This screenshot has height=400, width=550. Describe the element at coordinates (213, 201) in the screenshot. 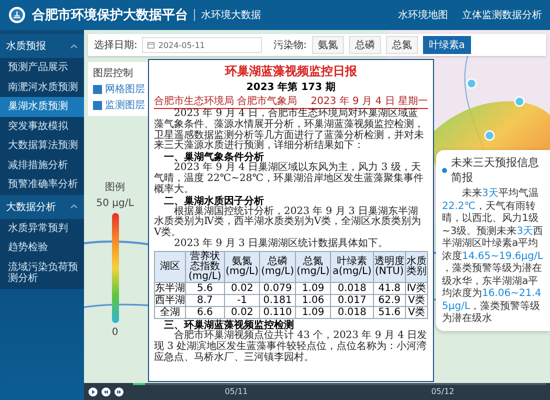

I see `report-heading: 二、巢湖水质因子分析` at that location.